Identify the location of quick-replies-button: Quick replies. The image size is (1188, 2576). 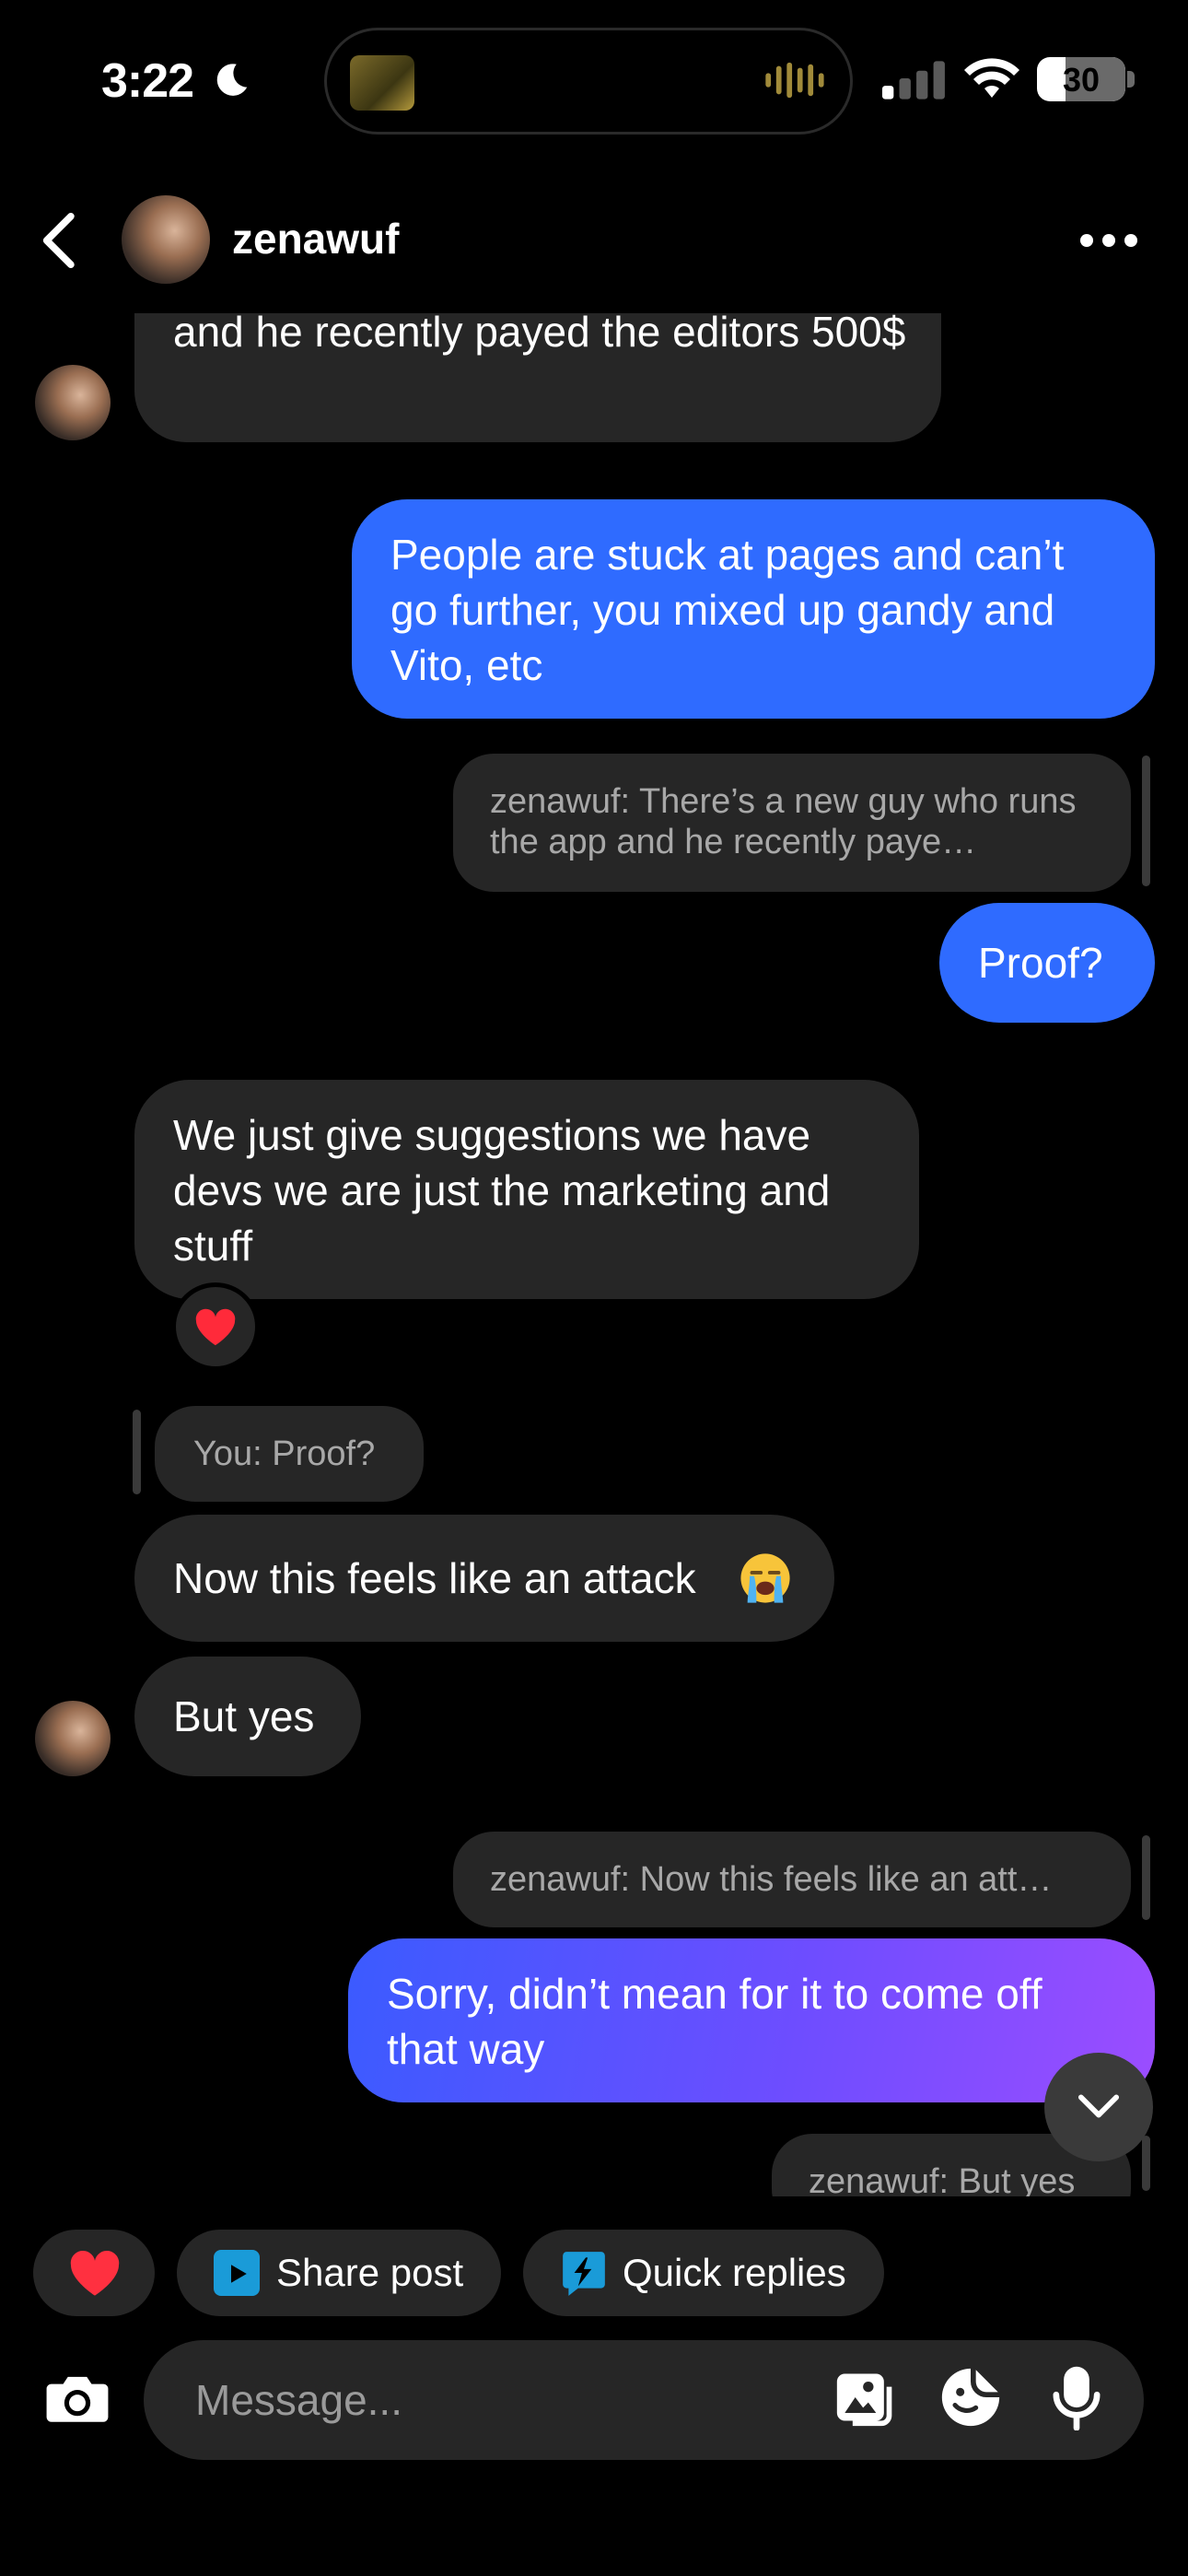
(703, 2273).